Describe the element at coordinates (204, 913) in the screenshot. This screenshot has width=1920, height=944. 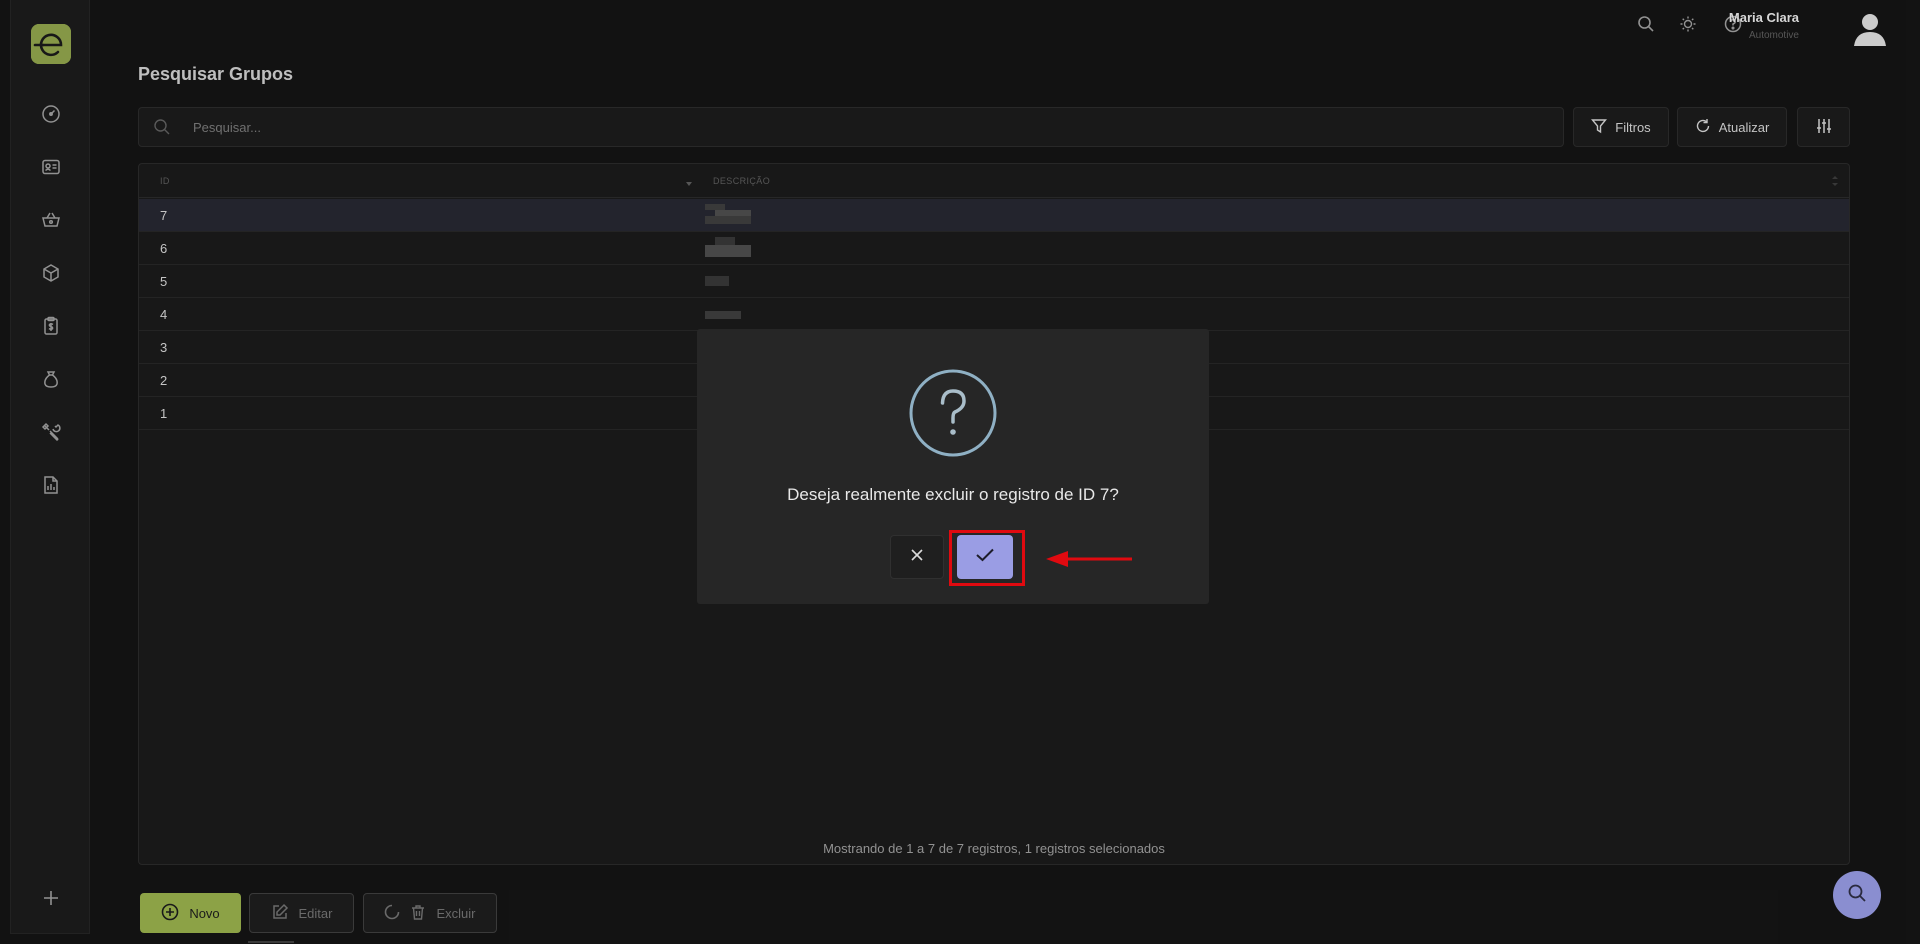
I see `new-label: Novo` at that location.